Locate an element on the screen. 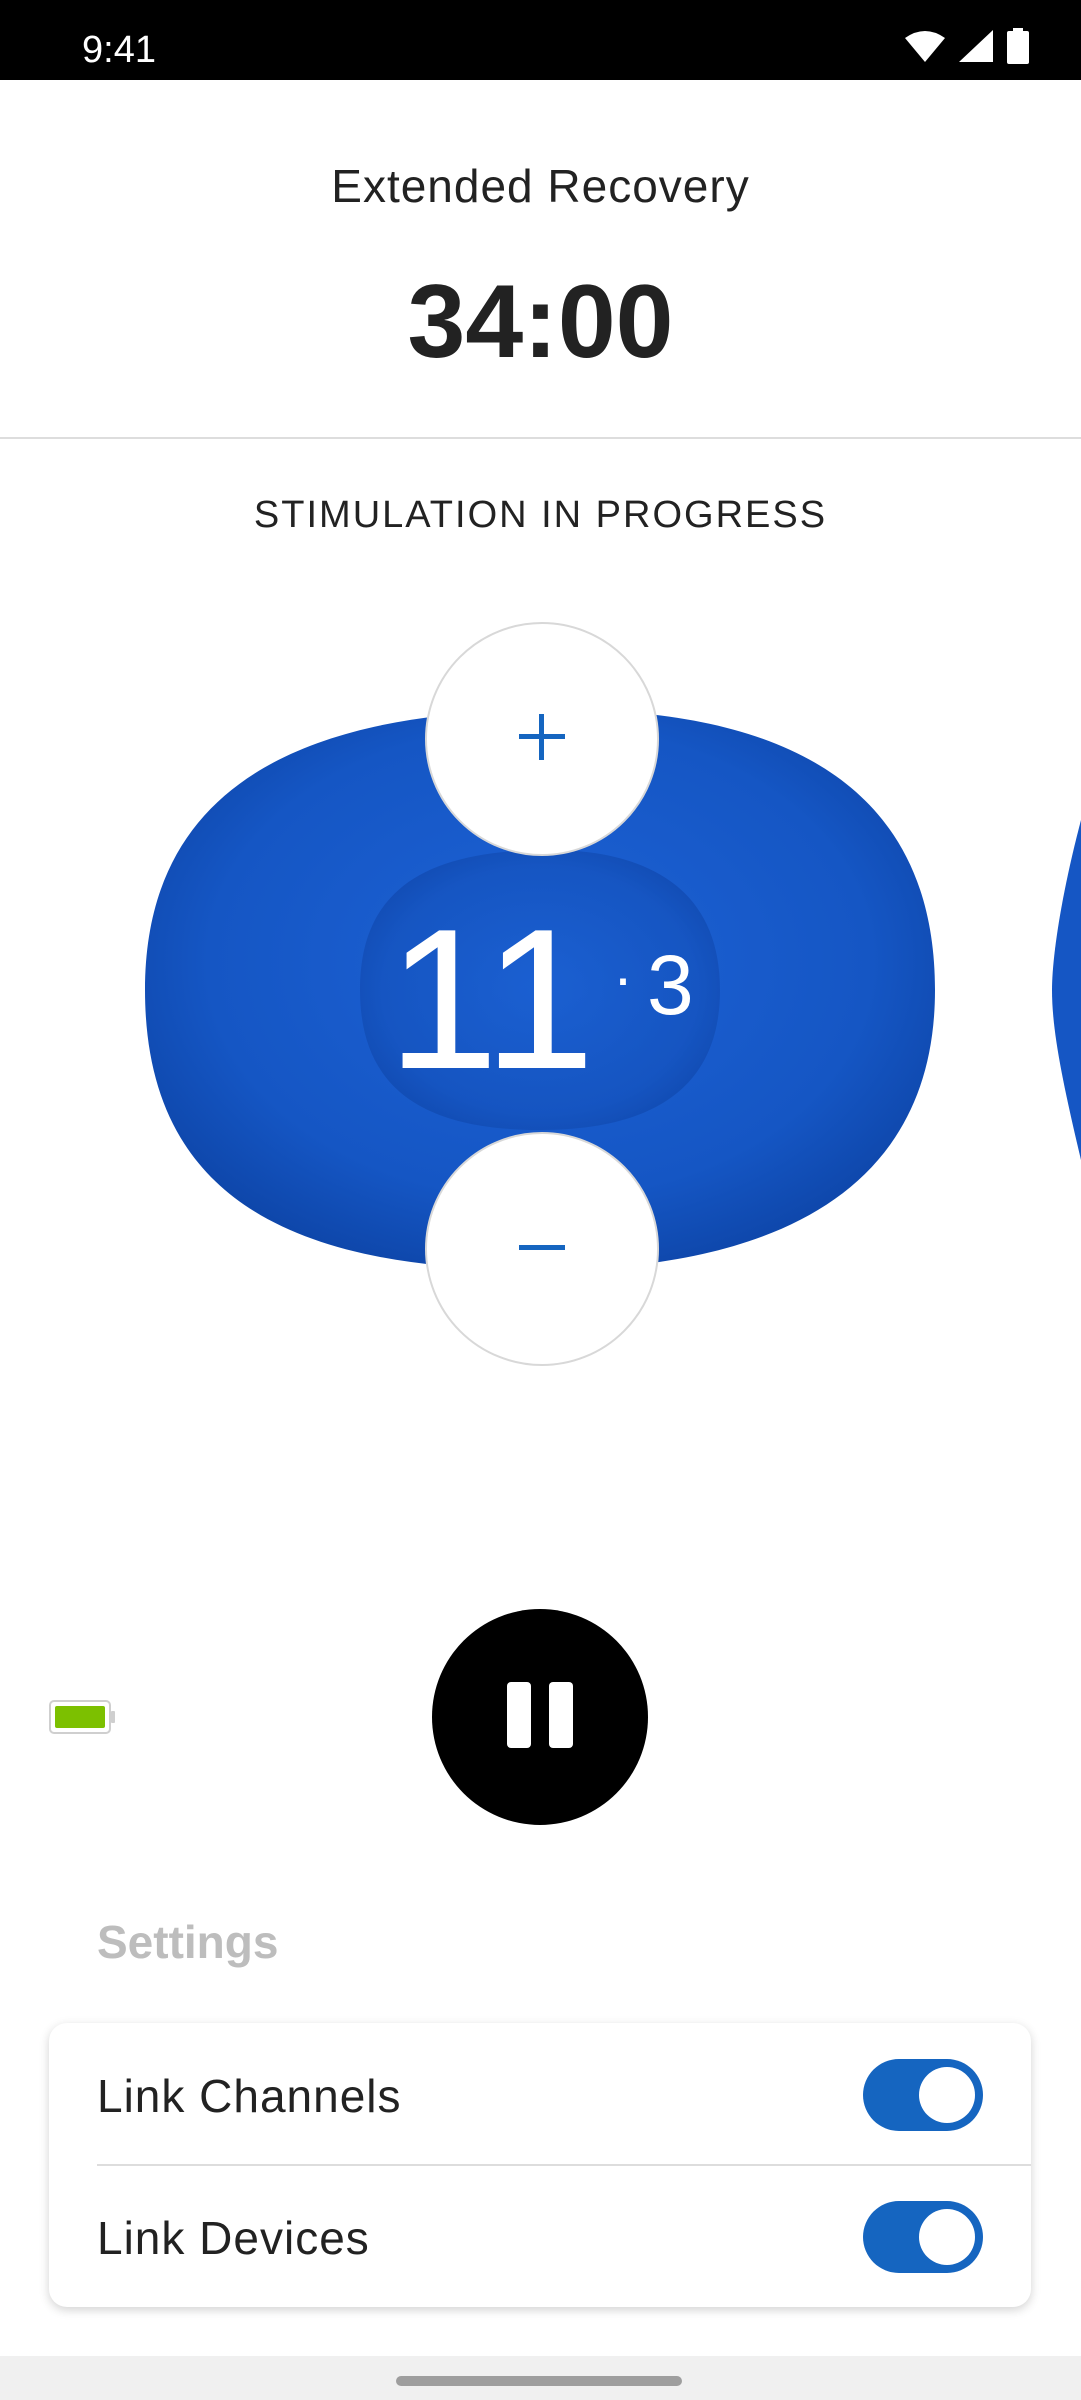 Image resolution: width=1081 pixels, height=2400 pixels. setting-row-link-devices: Link Devices is located at coordinates (540, 2236).